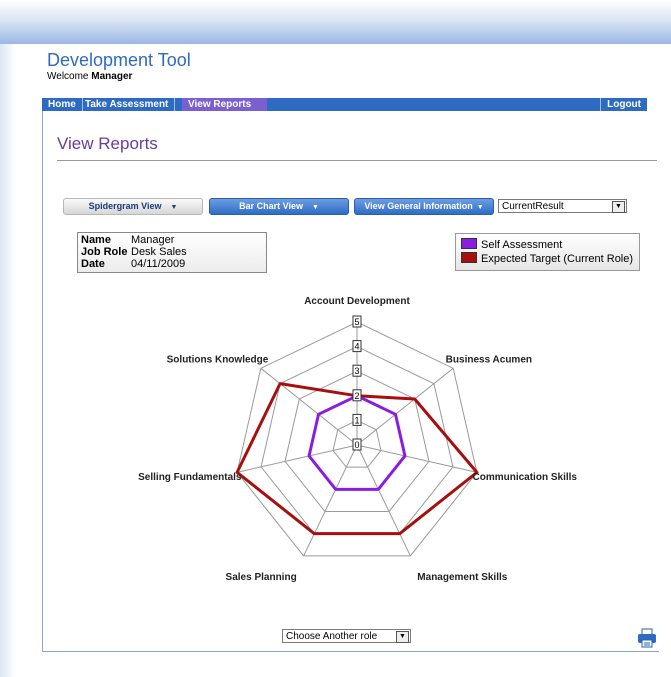  I want to click on axis-label: Sales Planning, so click(261, 577).